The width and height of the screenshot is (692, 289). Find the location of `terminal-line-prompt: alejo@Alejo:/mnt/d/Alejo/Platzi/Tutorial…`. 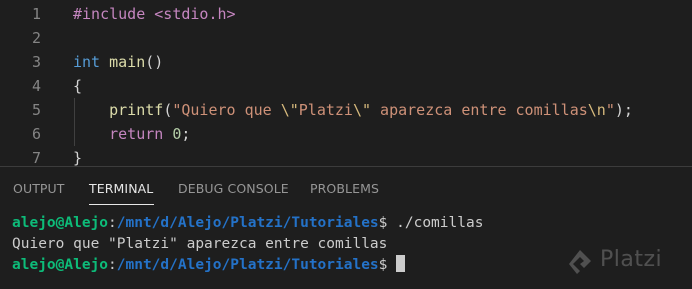

terminal-line-prompt: alejo@Alejo:/mnt/d/Alejo/Platzi/Tutorial… is located at coordinates (209, 265).